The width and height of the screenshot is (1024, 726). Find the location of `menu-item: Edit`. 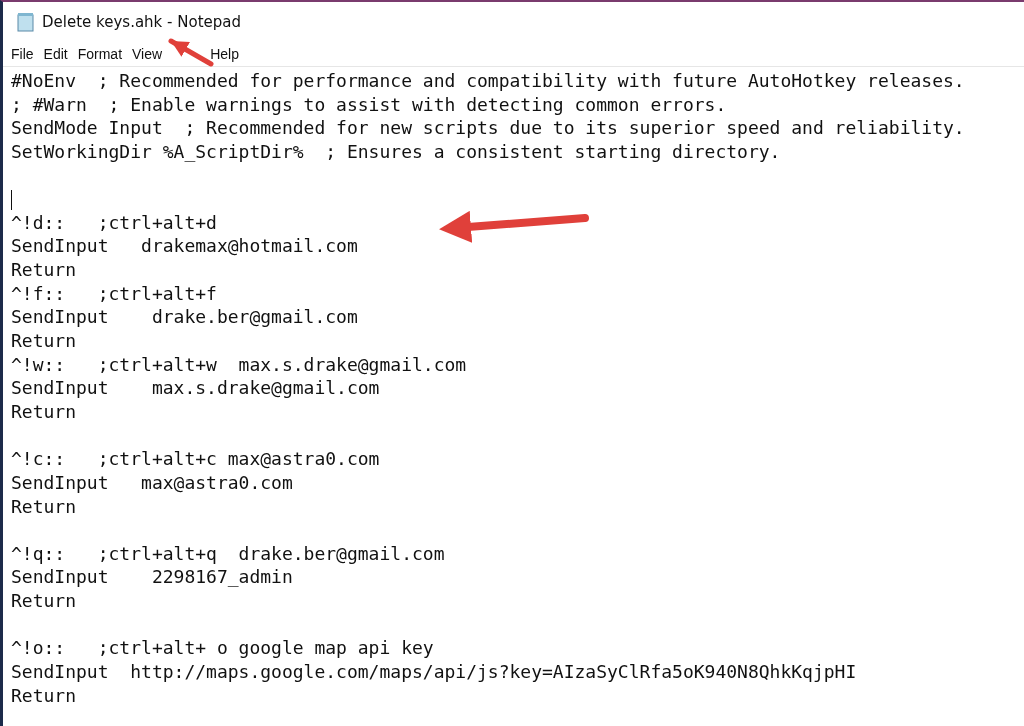

menu-item: Edit is located at coordinates (55, 54).